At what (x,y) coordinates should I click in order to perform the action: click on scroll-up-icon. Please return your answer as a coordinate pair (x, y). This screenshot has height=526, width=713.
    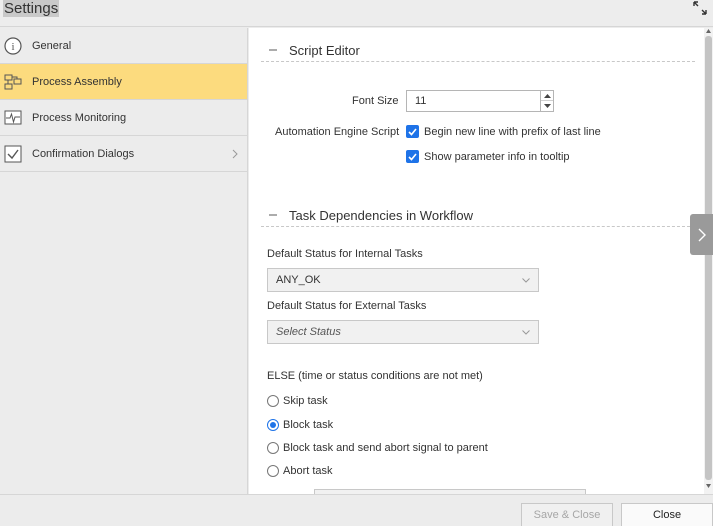
    Looking at the image, I should click on (708, 31).